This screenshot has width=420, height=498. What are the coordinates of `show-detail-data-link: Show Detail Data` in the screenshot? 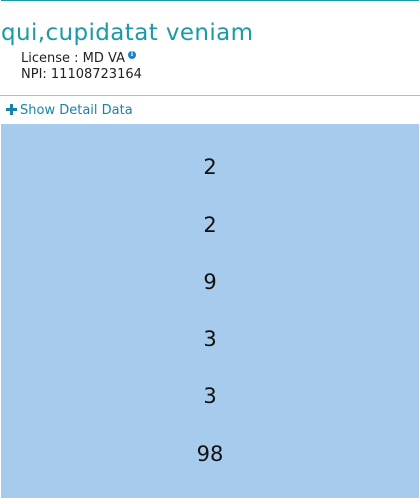 It's located at (210, 110).